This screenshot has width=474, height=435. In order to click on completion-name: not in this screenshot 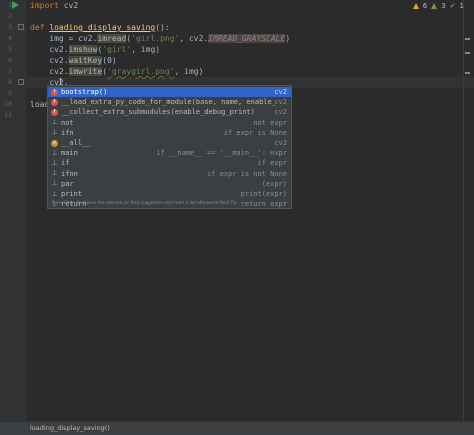, I will do `click(67, 122)`.